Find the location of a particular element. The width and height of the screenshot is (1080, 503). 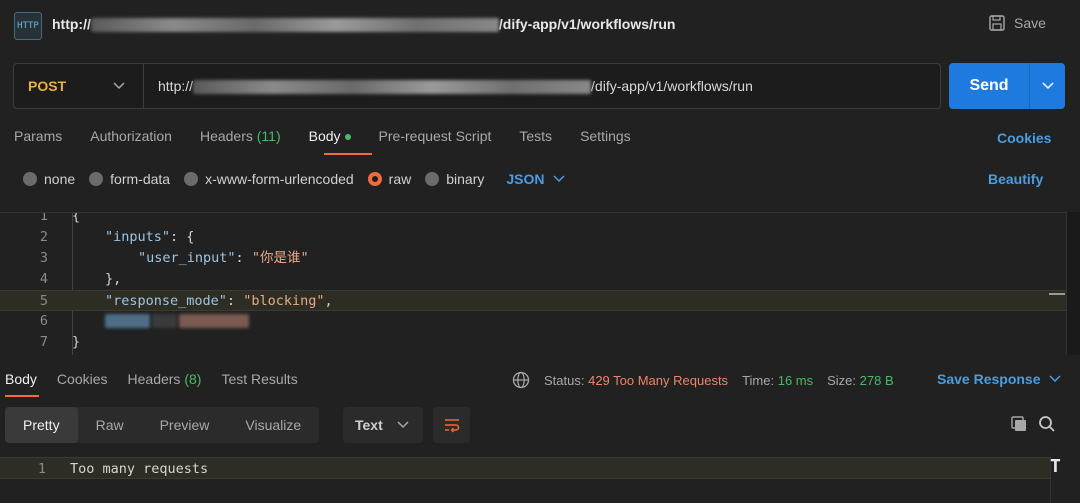

response-tab-cookies: Cookies is located at coordinates (82, 379).